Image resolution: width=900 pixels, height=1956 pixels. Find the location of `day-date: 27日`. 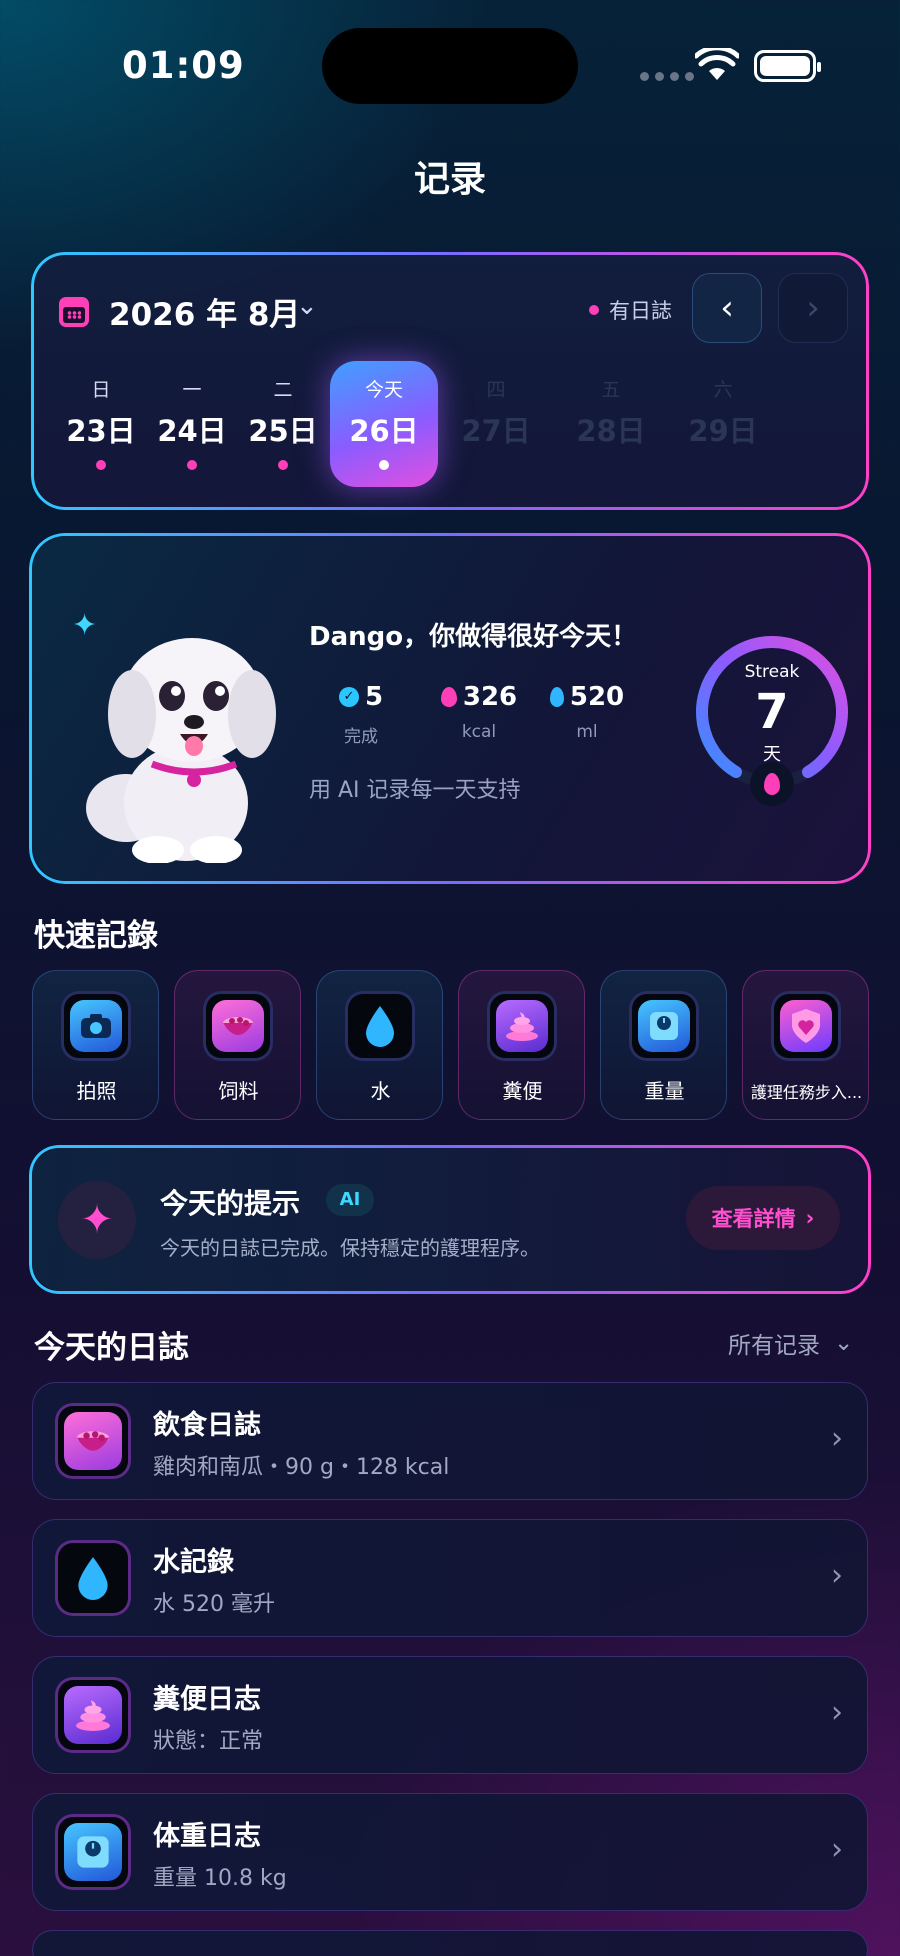

day-date: 27日 is located at coordinates (496, 431).